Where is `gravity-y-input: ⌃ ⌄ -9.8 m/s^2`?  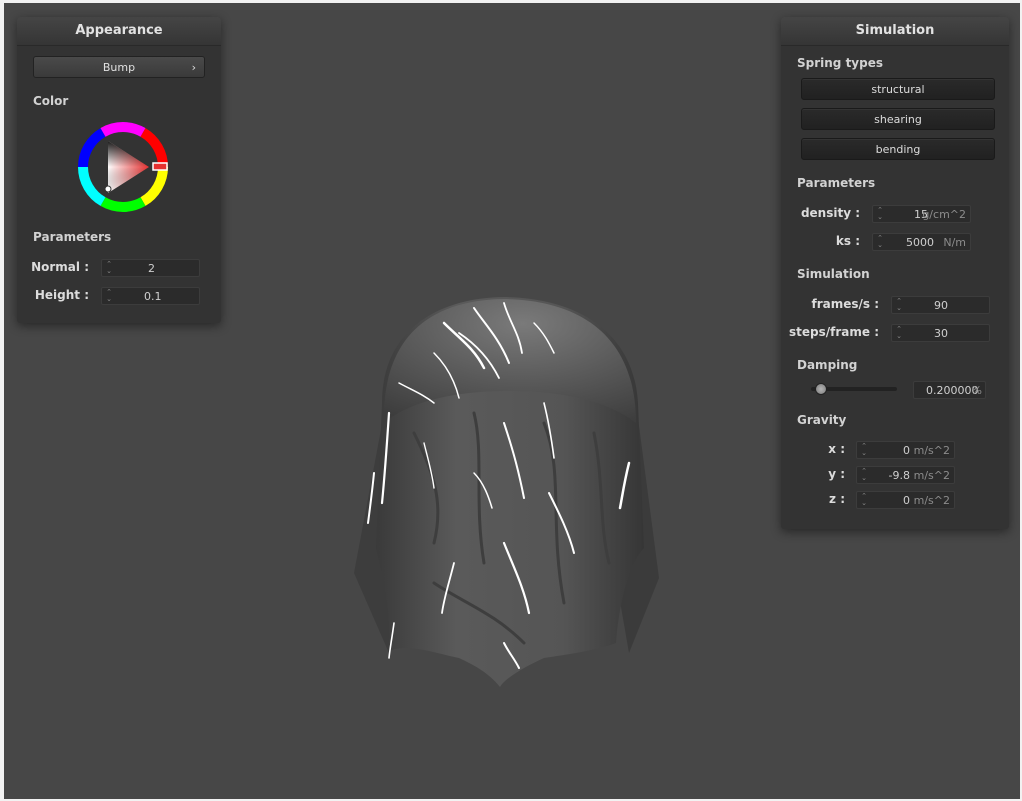
gravity-y-input: ⌃ ⌄ -9.8 m/s^2 is located at coordinates (905, 475).